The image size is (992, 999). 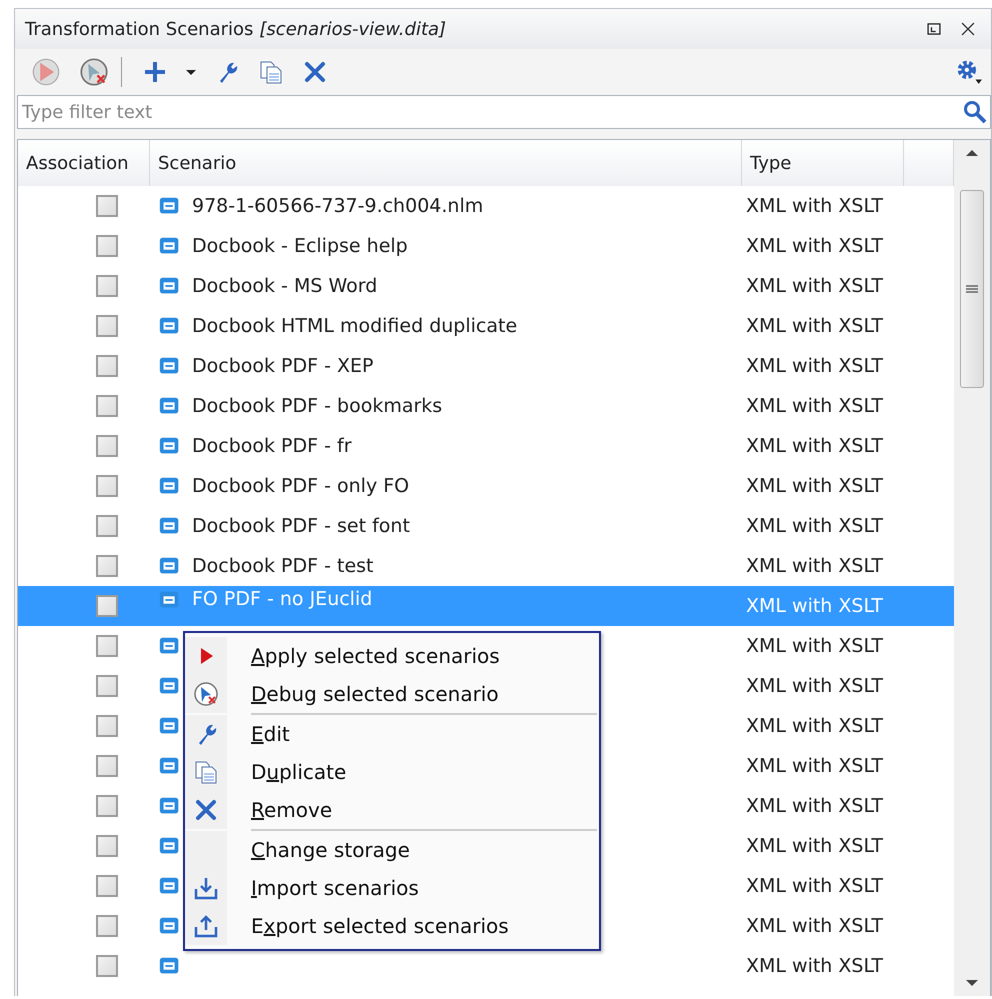 I want to click on scenario-name: Docbook PDF - XEP, so click(x=283, y=366).